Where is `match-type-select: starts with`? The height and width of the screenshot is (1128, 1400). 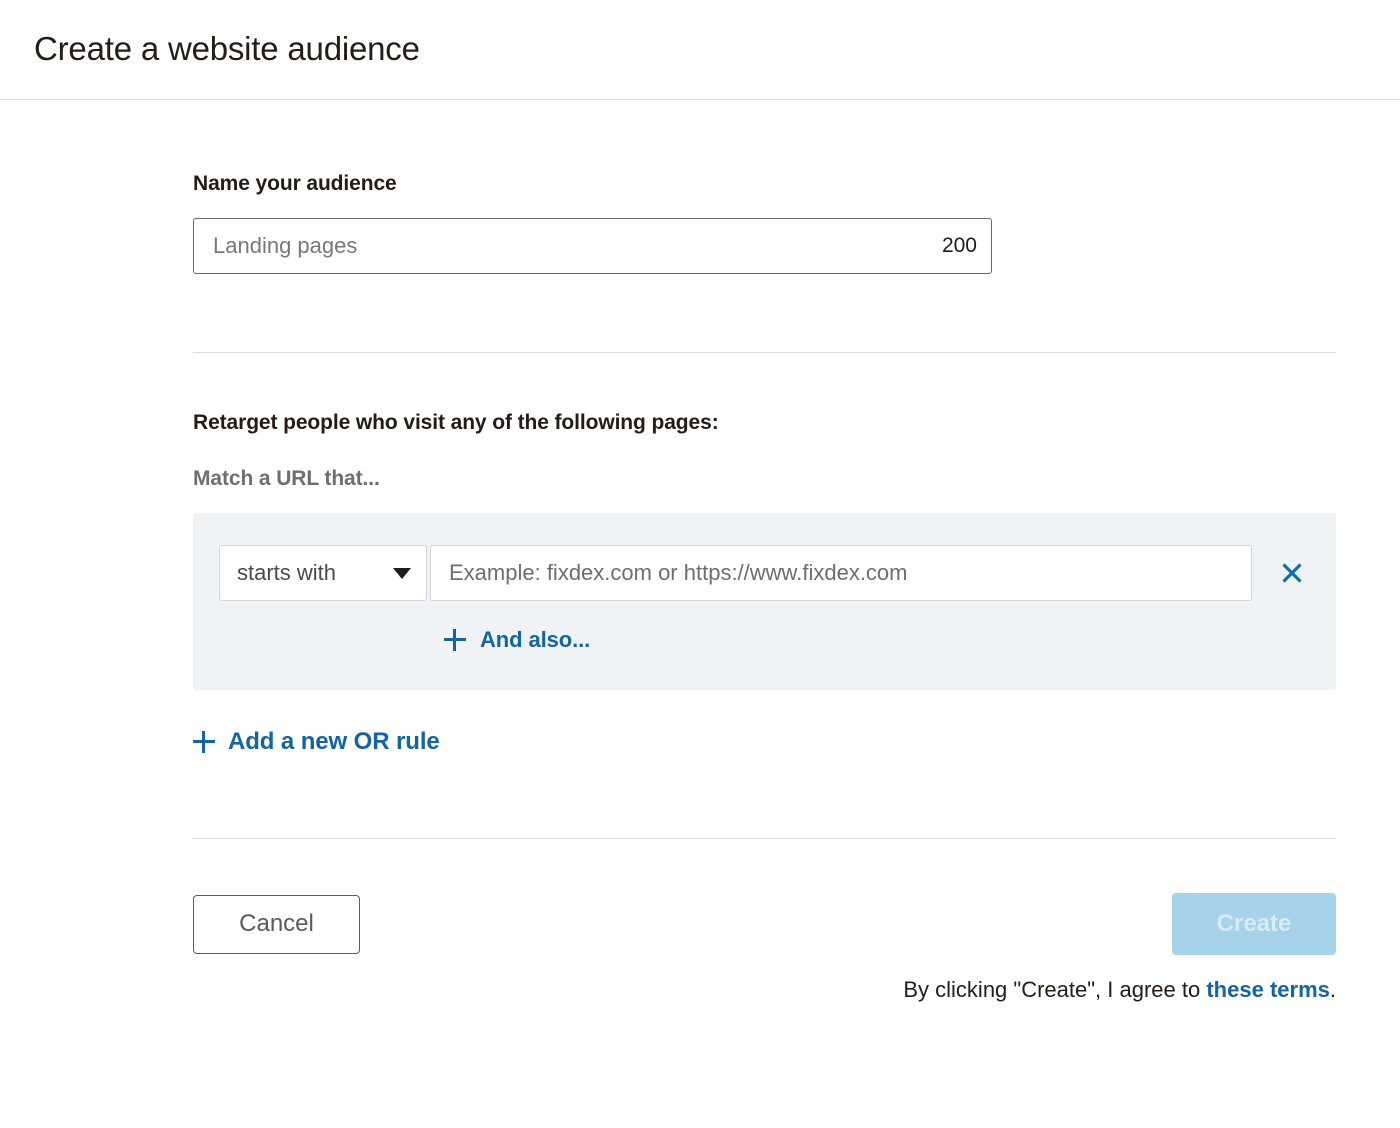
match-type-select: starts with is located at coordinates (323, 573).